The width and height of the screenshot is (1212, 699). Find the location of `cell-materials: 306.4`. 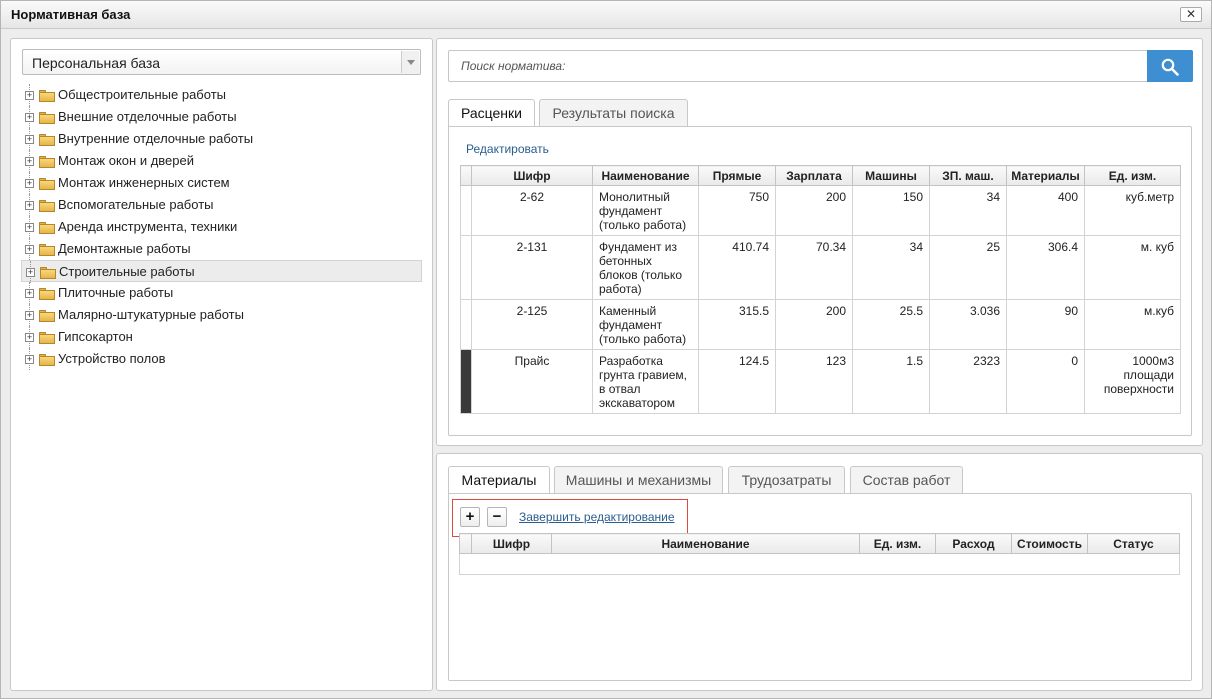

cell-materials: 306.4 is located at coordinates (1045, 267).